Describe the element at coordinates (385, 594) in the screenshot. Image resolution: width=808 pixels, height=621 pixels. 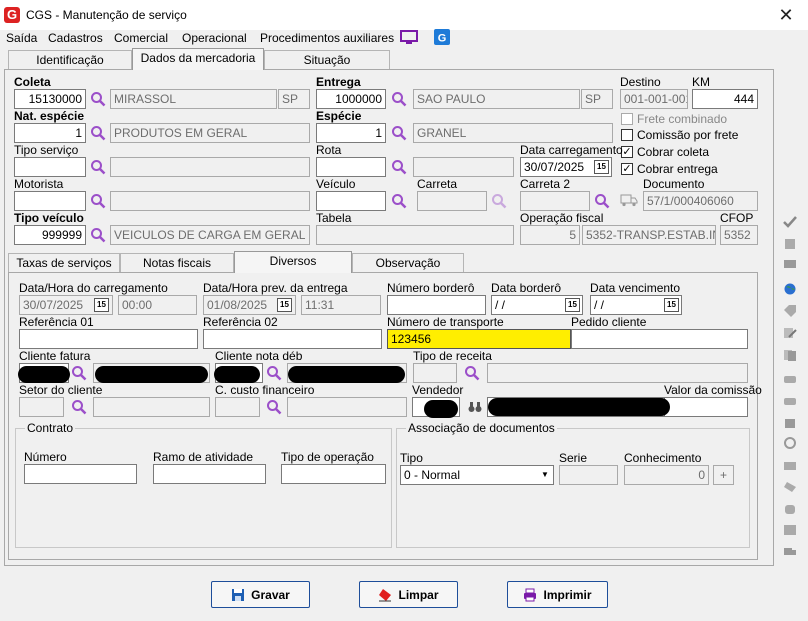
I see `eraser-icon` at that location.